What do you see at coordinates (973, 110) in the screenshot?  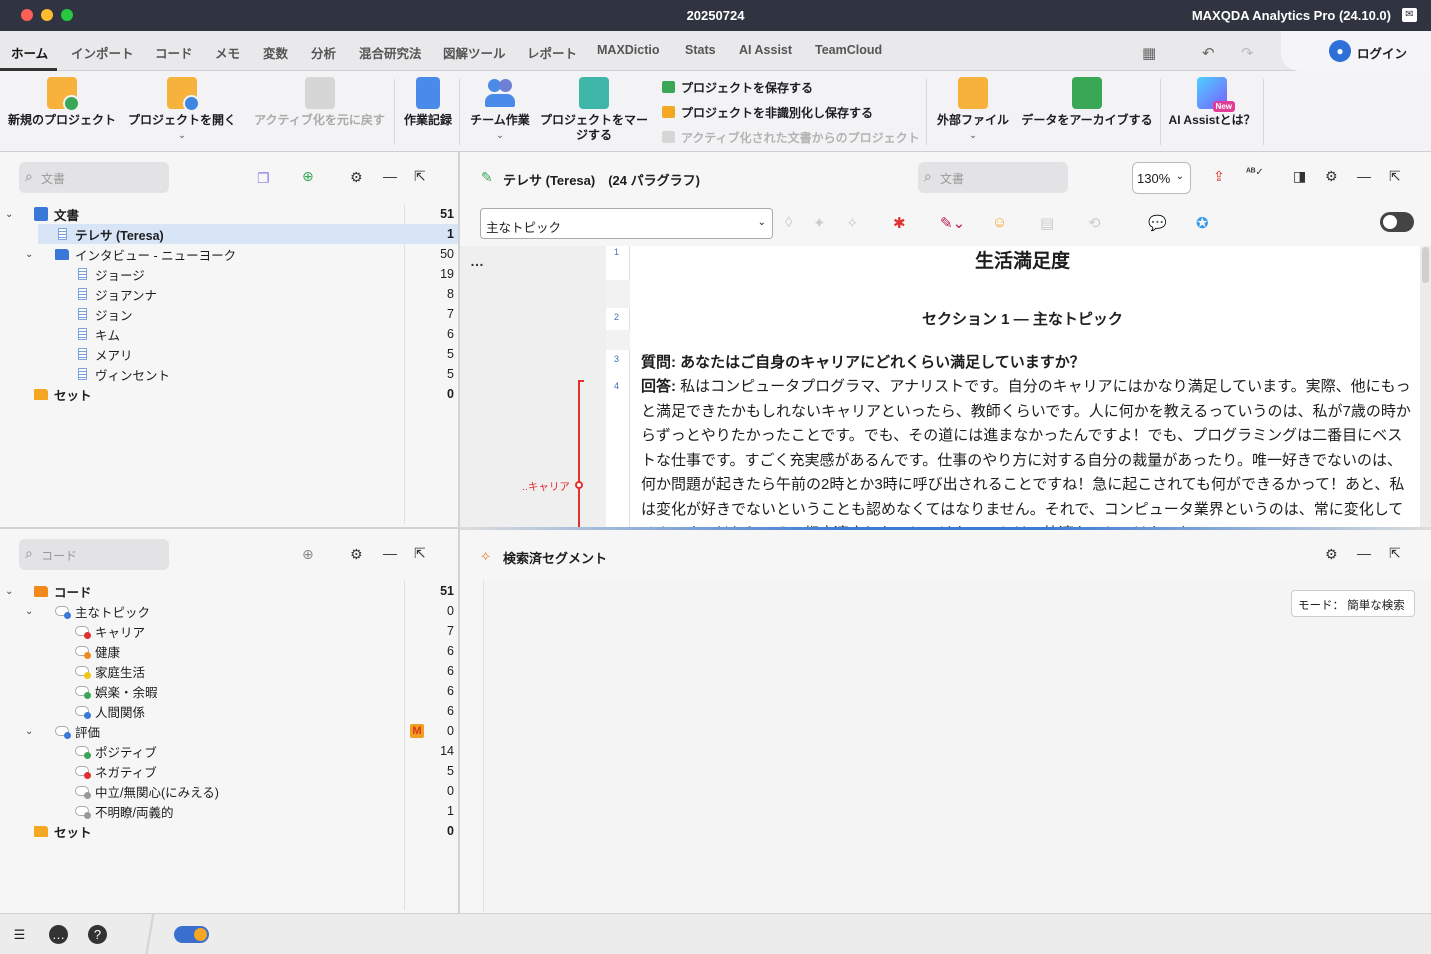 I see `external-files-button: 外部ファイル ⌄` at bounding box center [973, 110].